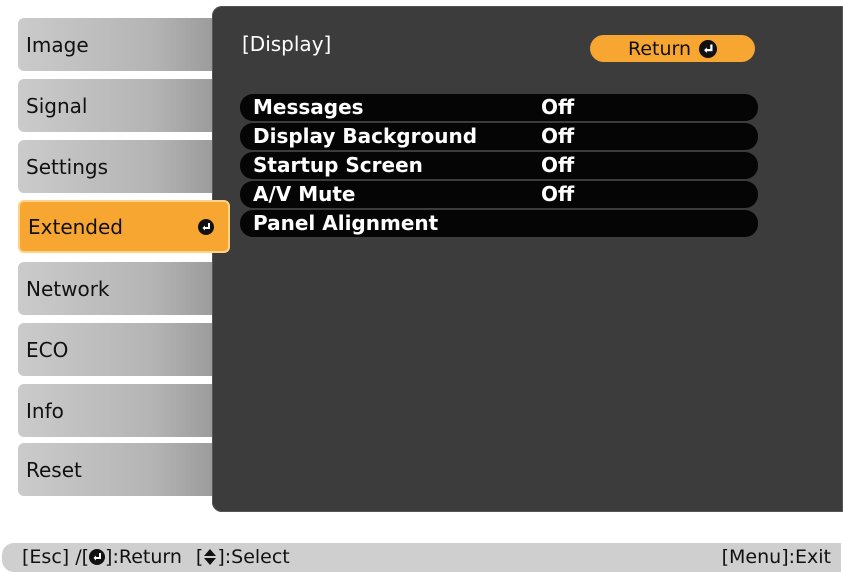  Describe the element at coordinates (47, 349) in the screenshot. I see `sidebar-item-label: ECO` at that location.